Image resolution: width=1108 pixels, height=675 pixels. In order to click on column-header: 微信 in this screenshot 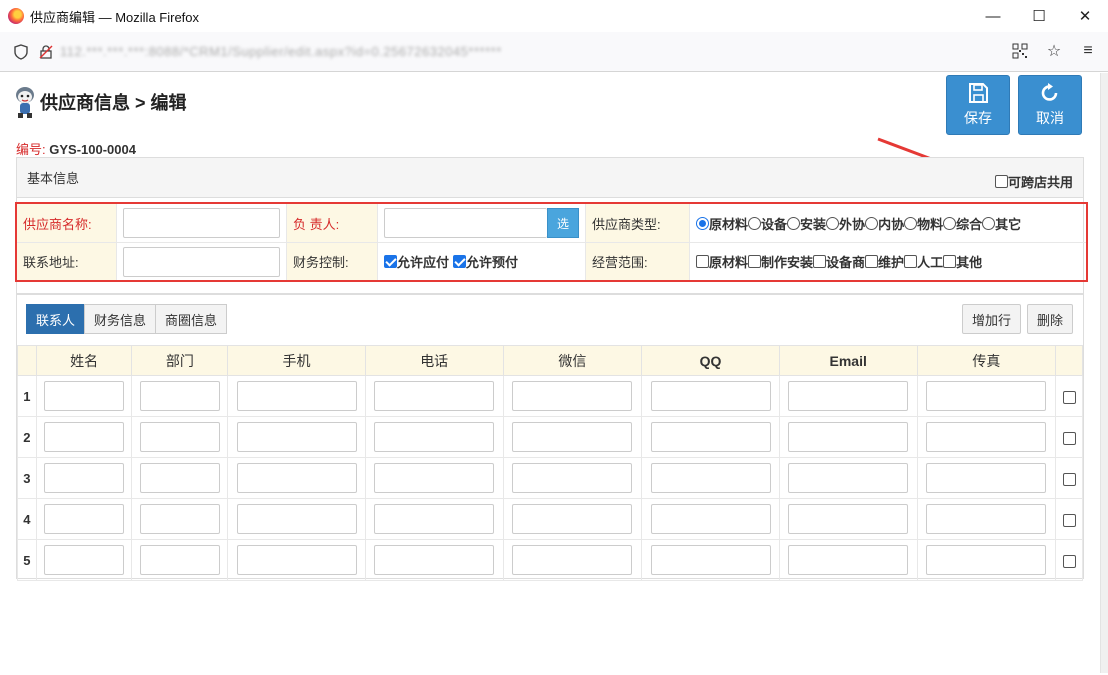, I will do `click(572, 360)`.